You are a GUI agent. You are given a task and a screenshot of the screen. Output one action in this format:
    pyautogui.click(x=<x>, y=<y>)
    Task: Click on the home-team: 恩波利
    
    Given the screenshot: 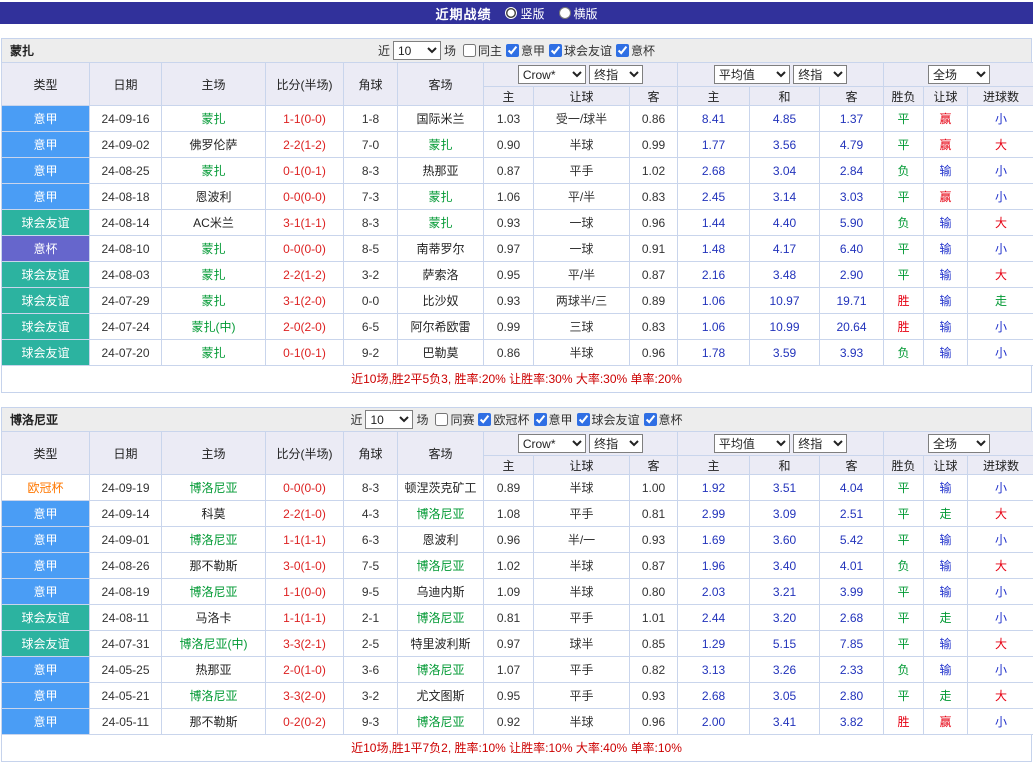 What is the action you would take?
    pyautogui.click(x=214, y=197)
    